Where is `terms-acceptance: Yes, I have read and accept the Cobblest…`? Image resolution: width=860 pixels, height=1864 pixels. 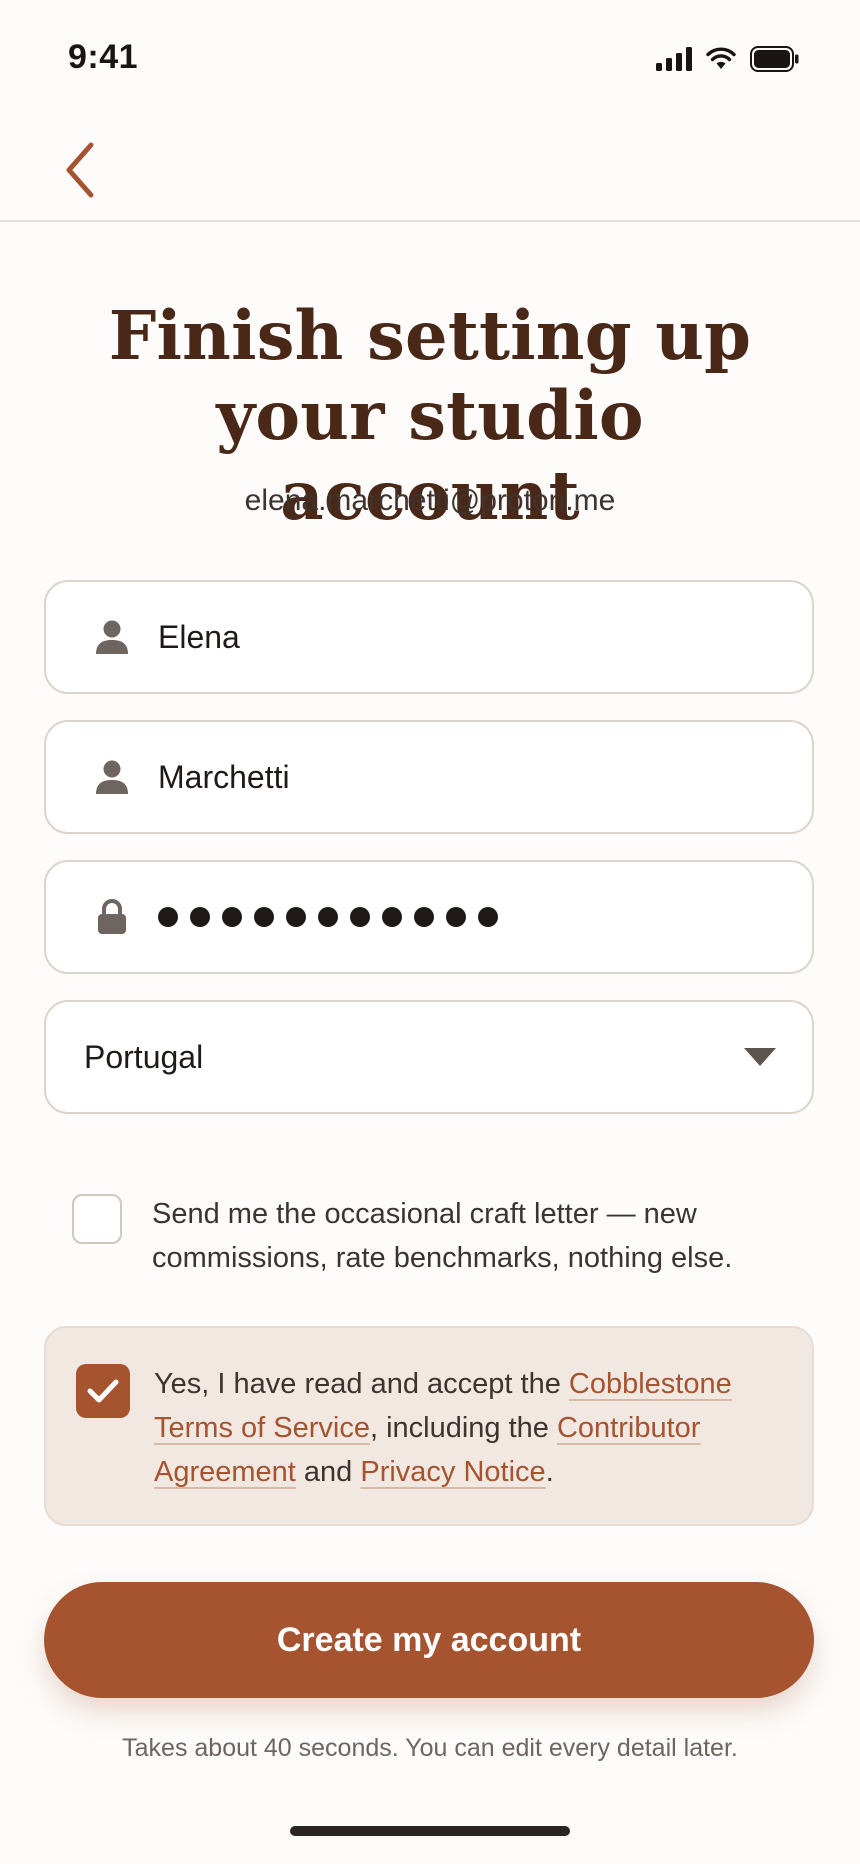
terms-acceptance: Yes, I have read and accept the Cobblest… is located at coordinates (429, 1426).